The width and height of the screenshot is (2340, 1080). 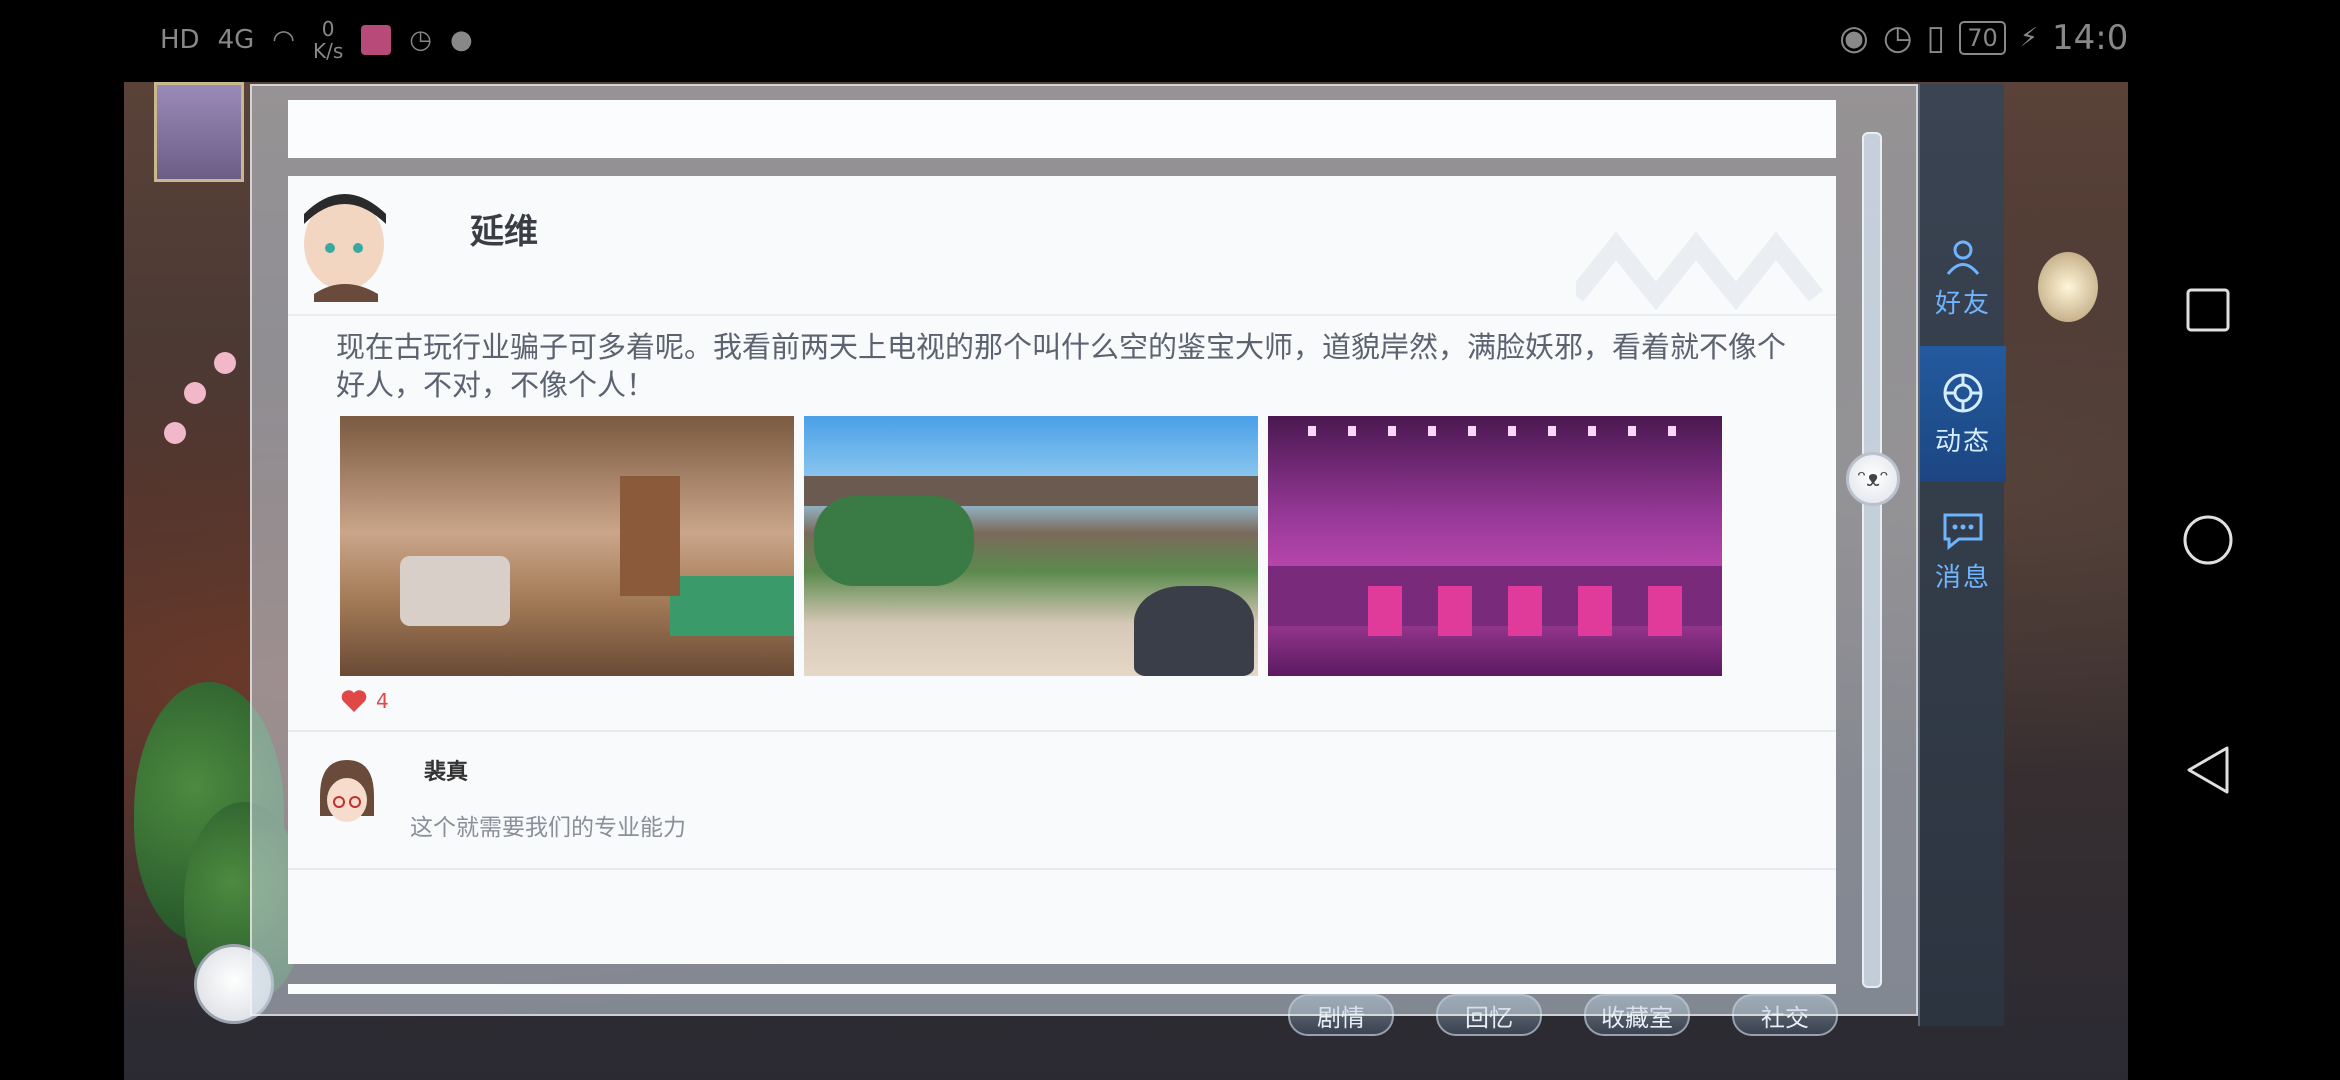 I want to click on room-bed, so click(x=732, y=606).